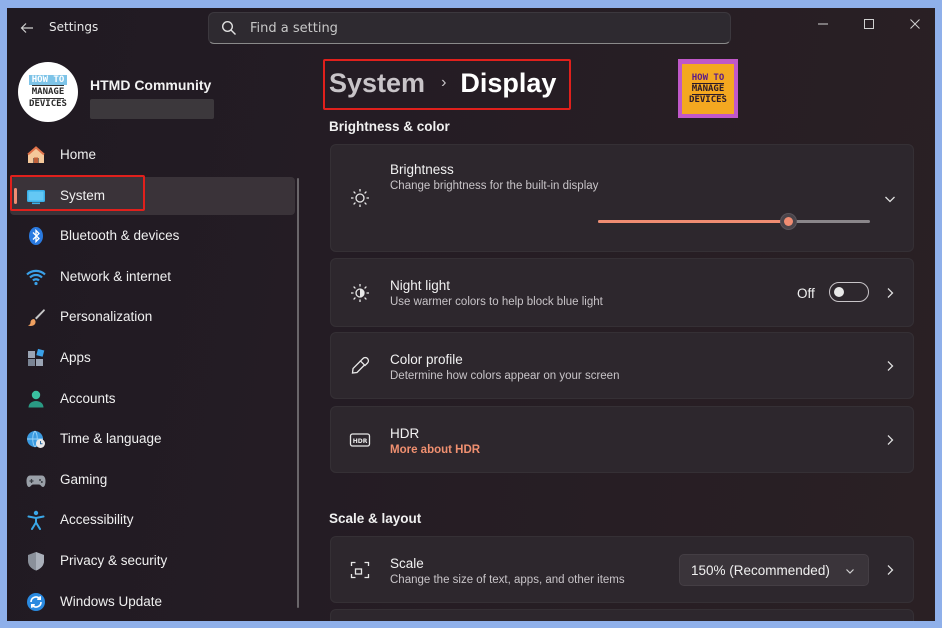 The image size is (942, 628). I want to click on sidebar-scrollbar, so click(298, 393).